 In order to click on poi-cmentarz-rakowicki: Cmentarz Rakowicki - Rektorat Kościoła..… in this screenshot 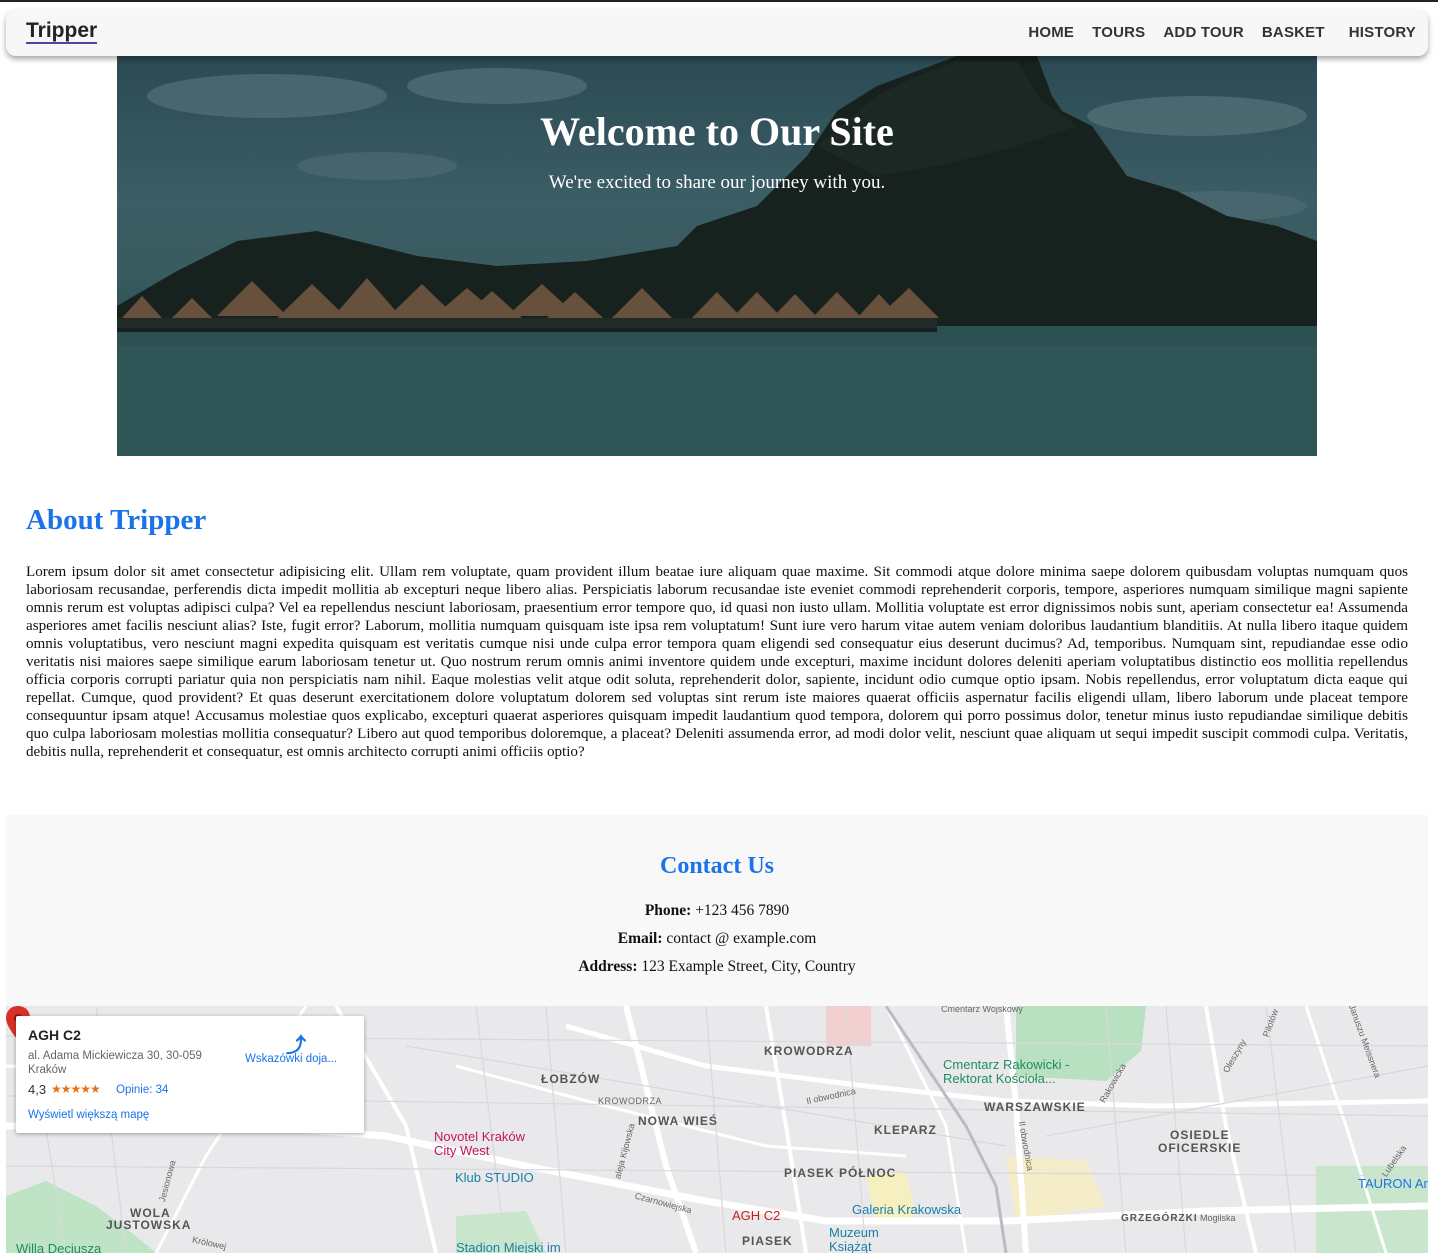, I will do `click(1013, 1072)`.